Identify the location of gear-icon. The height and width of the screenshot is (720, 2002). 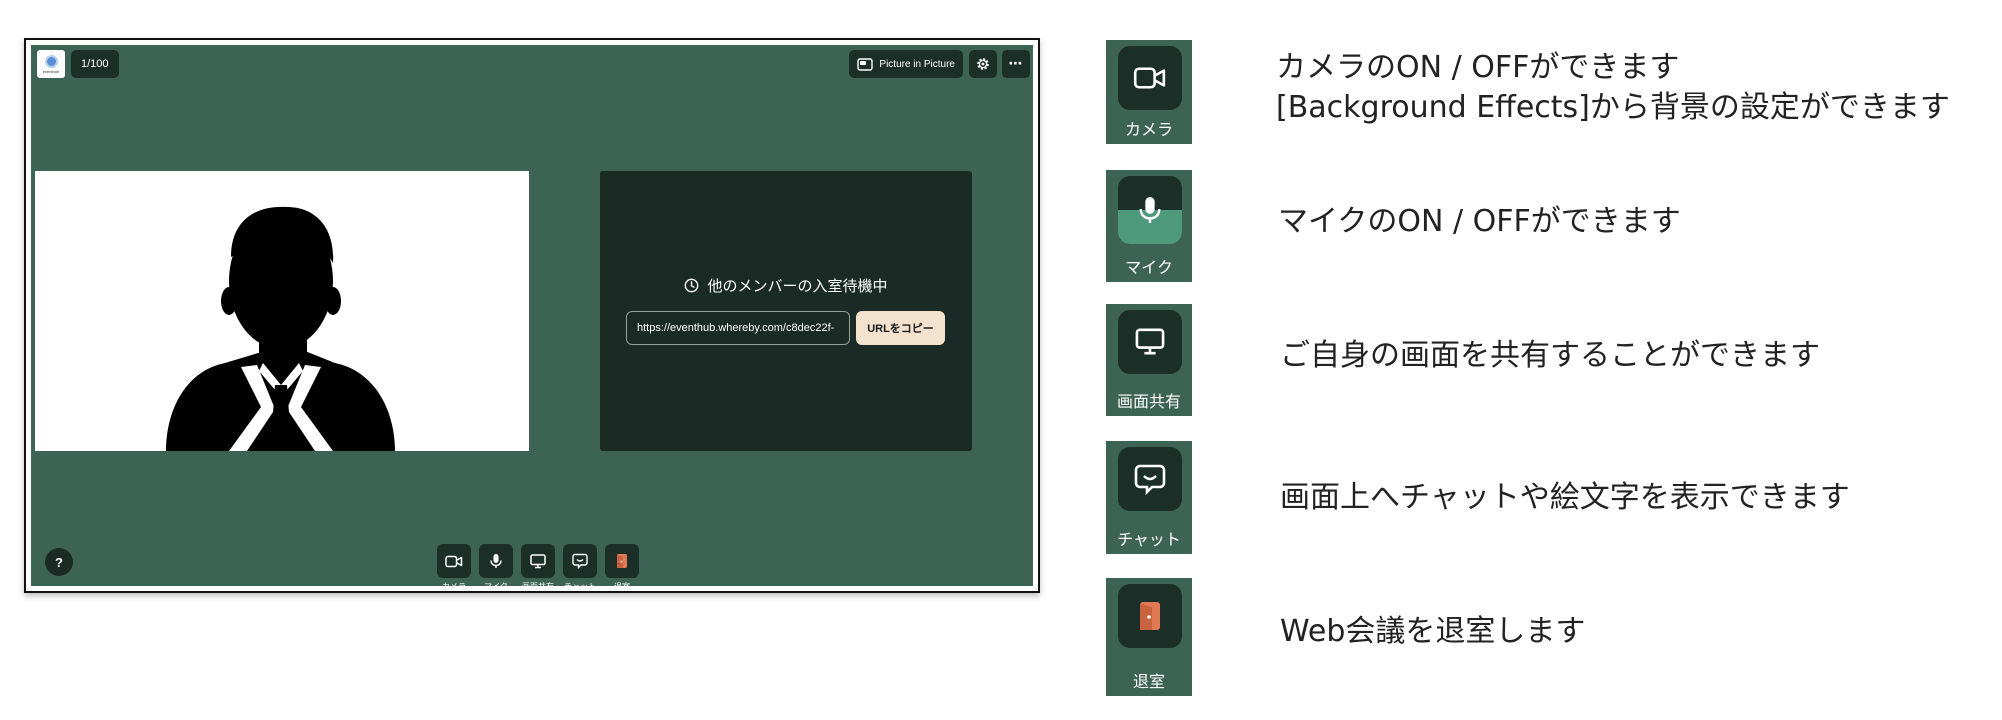
(983, 64).